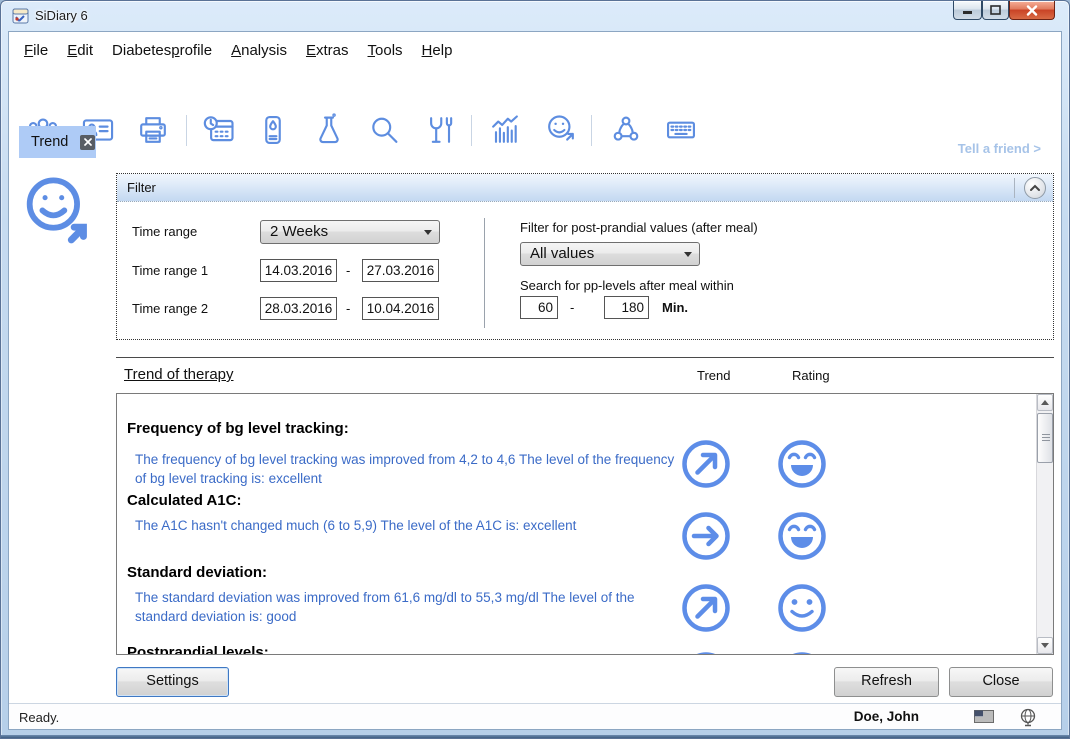 Image resolution: width=1070 pixels, height=739 pixels. Describe the element at coordinates (56, 210) in the screenshot. I see `trend-page-smiley-icon` at that location.